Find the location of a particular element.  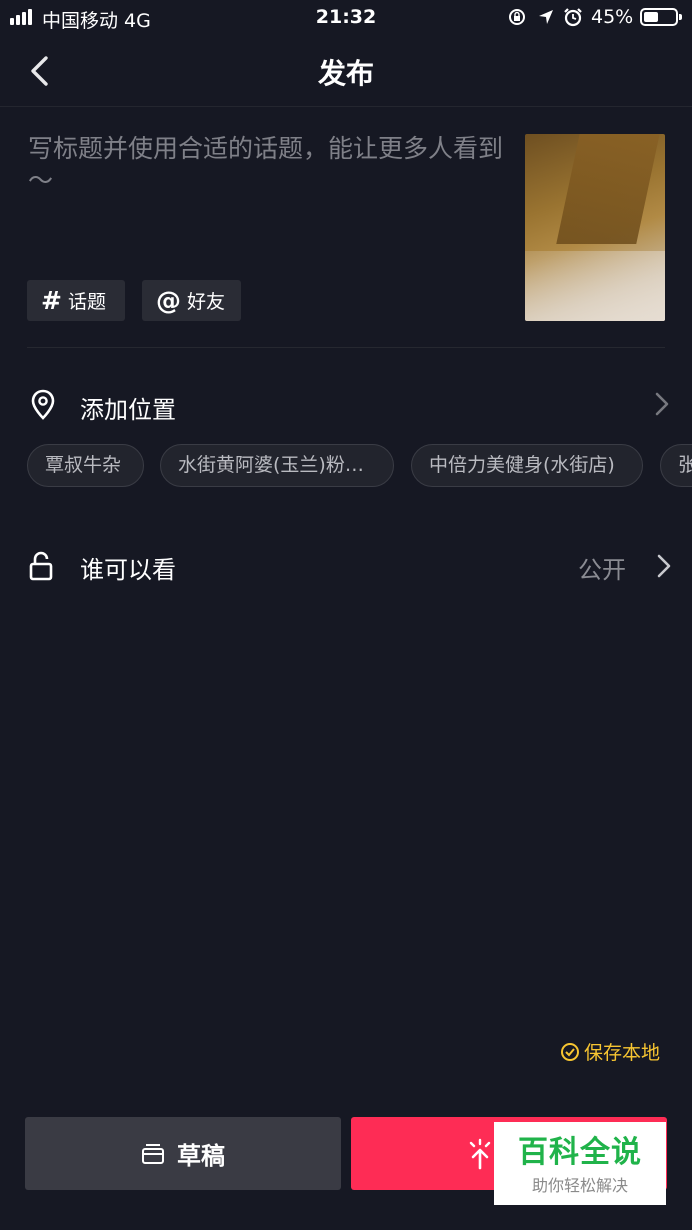

location-pin-icon is located at coordinates (43, 404).